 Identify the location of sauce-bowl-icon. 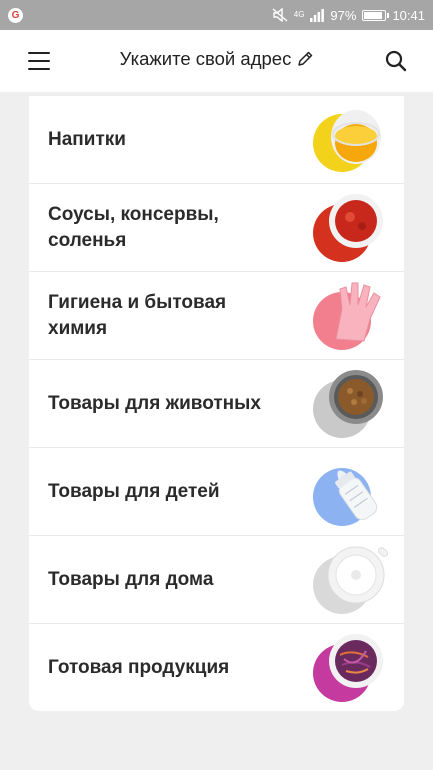
(348, 228).